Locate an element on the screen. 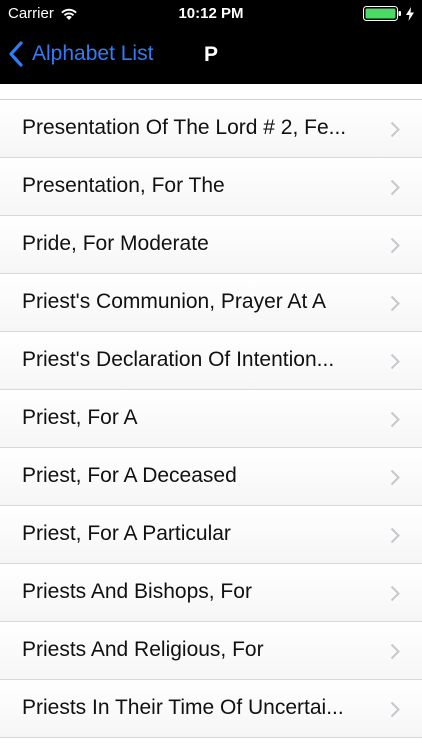  list-item-label: Pride, For Moderate is located at coordinates (115, 243).